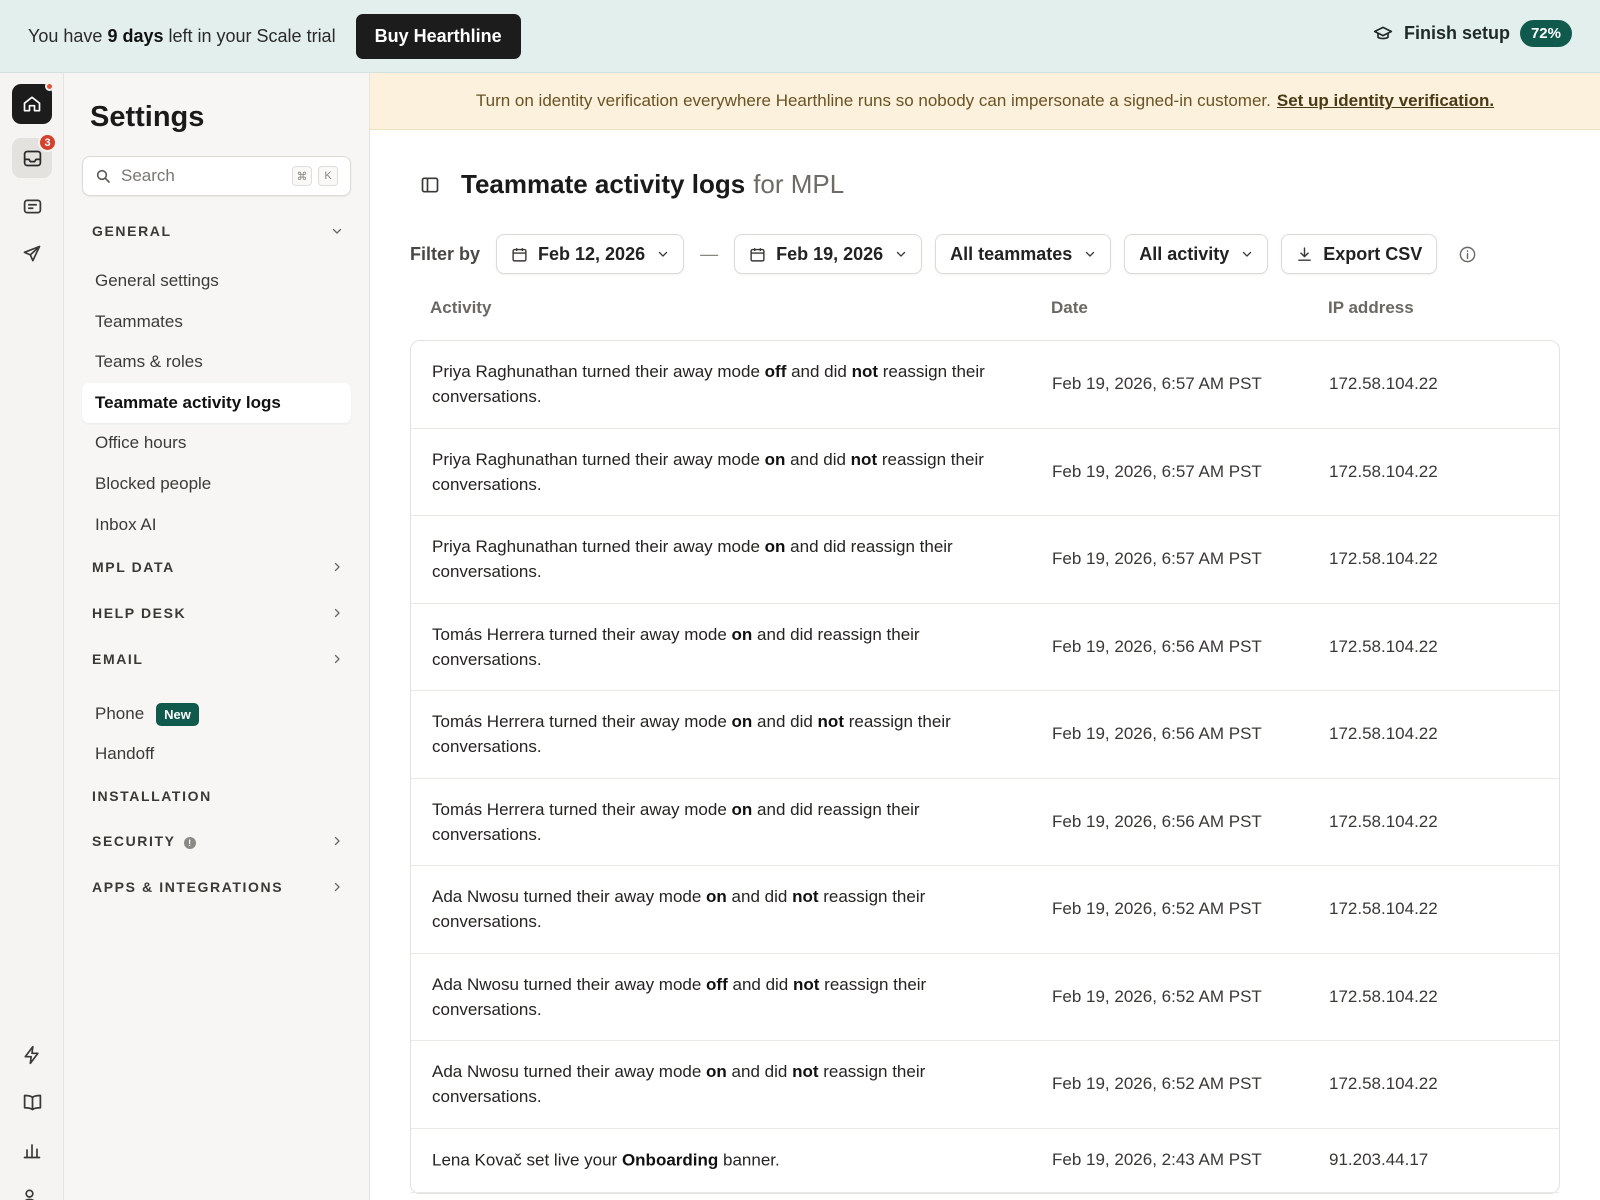 Image resolution: width=1600 pixels, height=1200 pixels. I want to click on section-mpl-data-label: MPL DATA, so click(133, 567).